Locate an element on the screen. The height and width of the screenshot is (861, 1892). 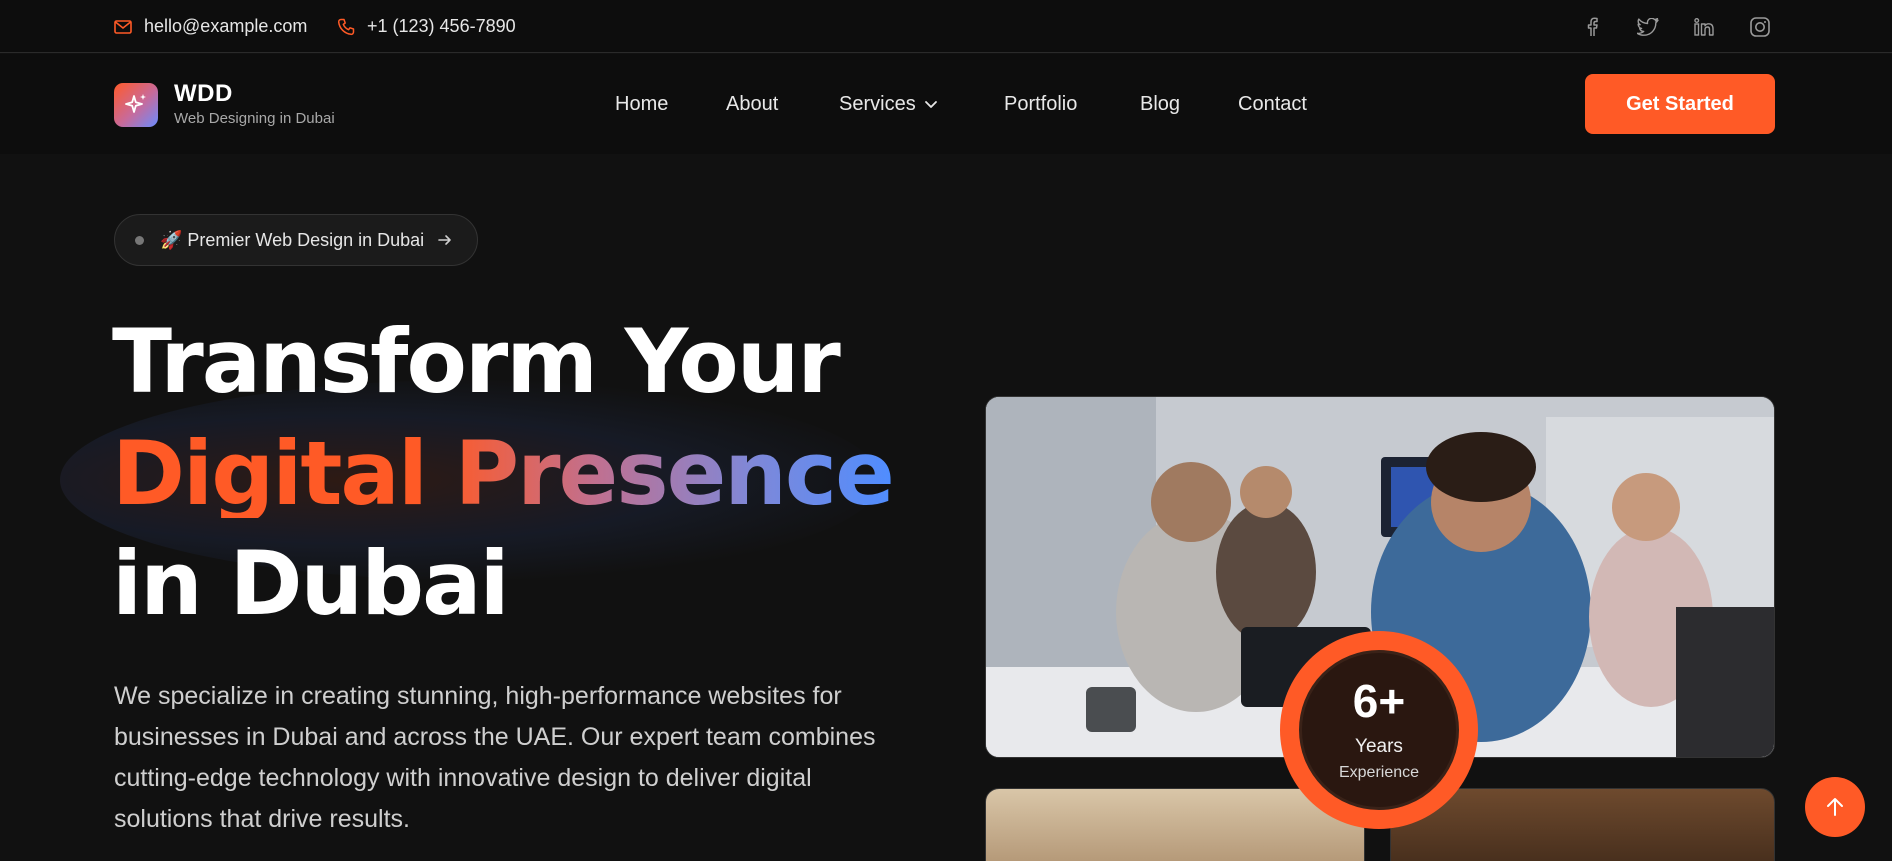
experience-badge: 6+ Years Experience is located at coordinates (1379, 730).